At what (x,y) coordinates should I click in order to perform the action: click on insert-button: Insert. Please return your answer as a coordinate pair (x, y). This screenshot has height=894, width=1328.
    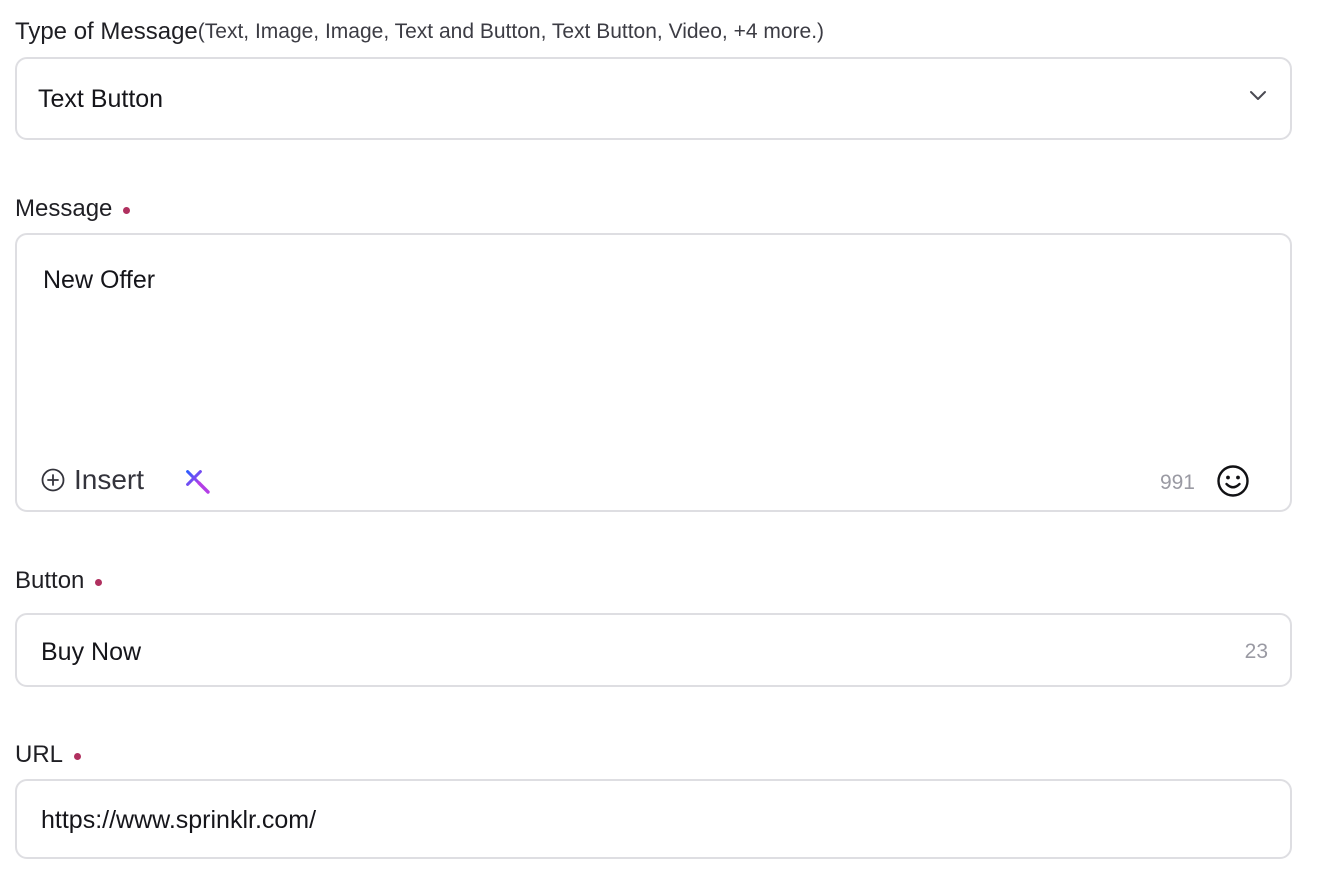
    Looking at the image, I should click on (92, 480).